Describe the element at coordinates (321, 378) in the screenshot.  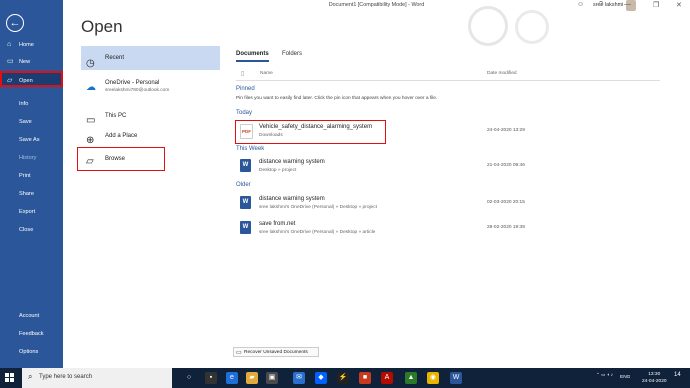
I see `dropbox-icon: ◆` at that location.